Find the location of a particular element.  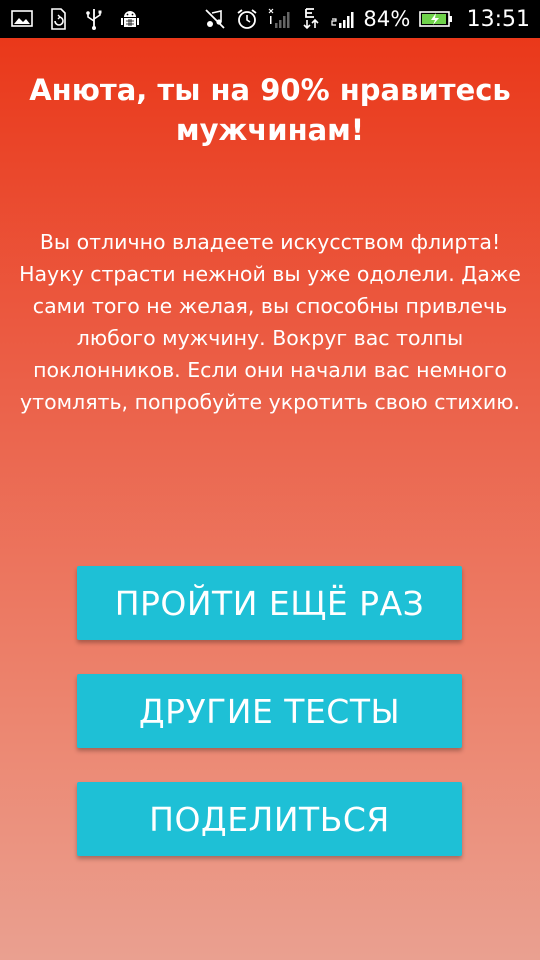

status-icons-left is located at coordinates (76, 19).